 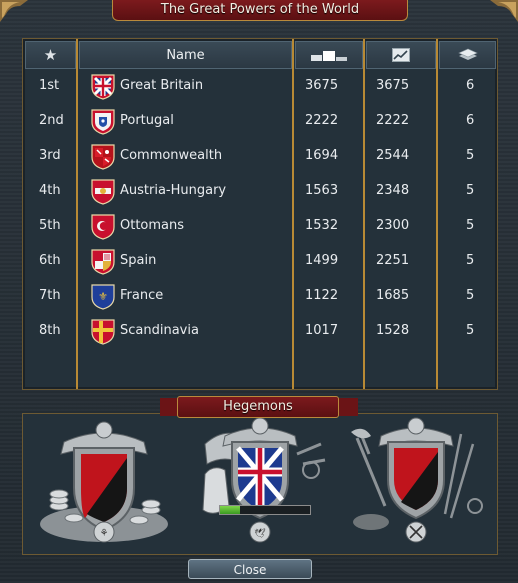 I want to click on table-row: 6th Spain 1499 2251 5, so click(x=260, y=261).